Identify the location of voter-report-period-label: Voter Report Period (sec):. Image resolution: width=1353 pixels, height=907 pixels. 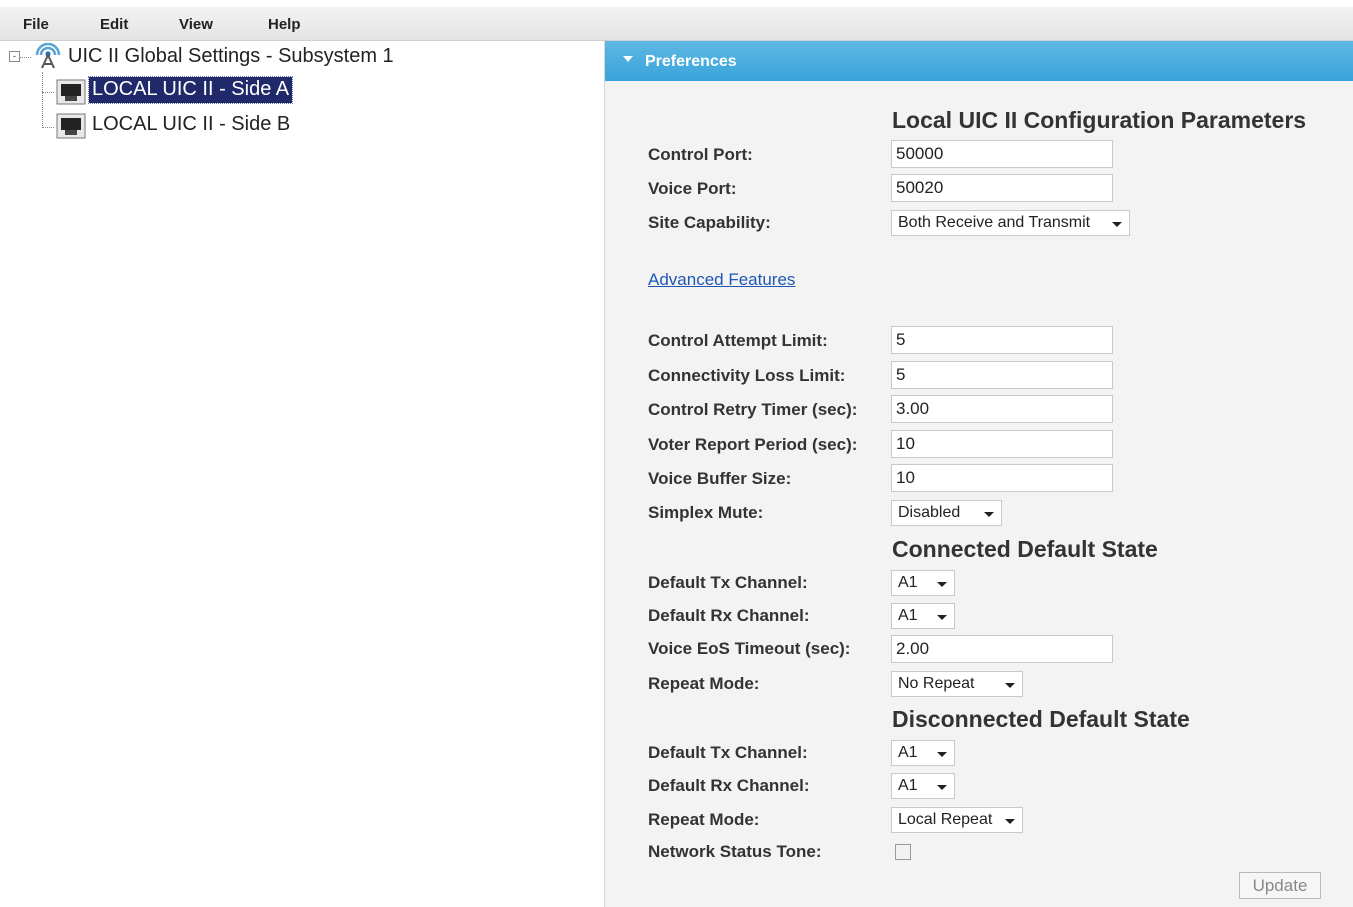
(753, 444).